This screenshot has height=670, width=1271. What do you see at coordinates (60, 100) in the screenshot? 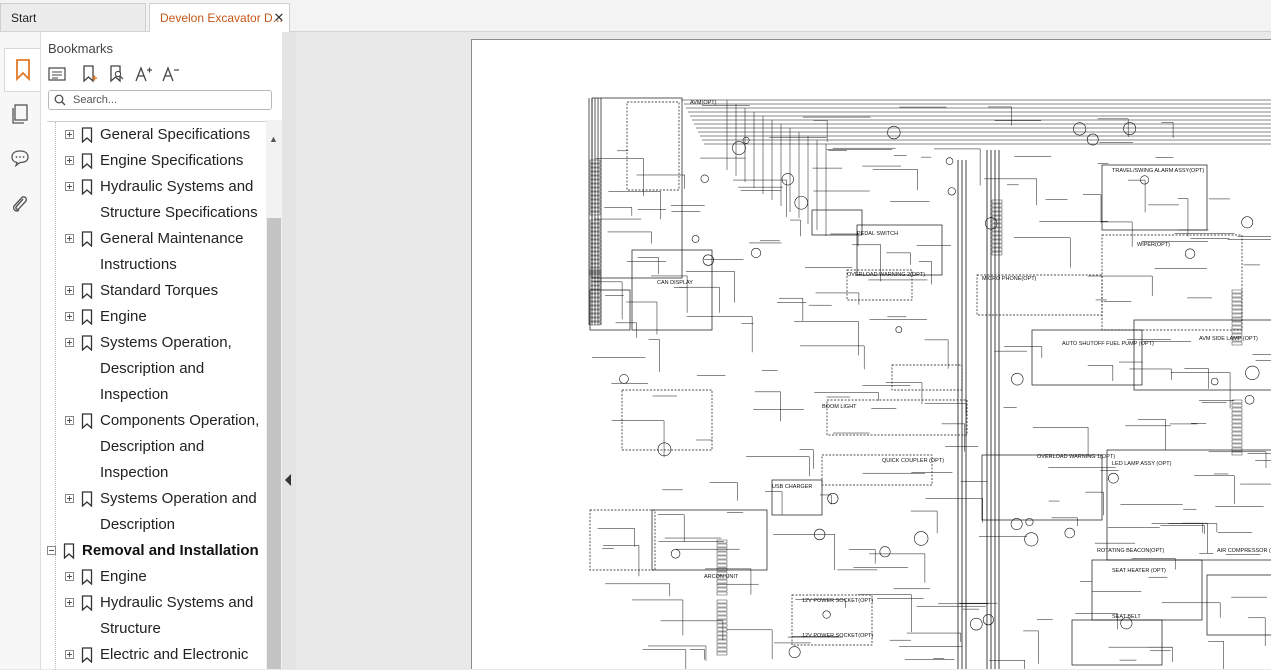
I see `search-icon` at bounding box center [60, 100].